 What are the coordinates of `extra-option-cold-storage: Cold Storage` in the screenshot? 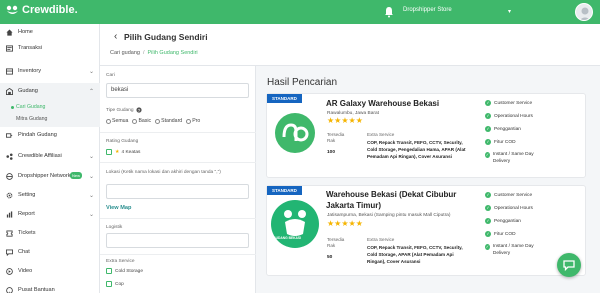 It's located at (124, 271).